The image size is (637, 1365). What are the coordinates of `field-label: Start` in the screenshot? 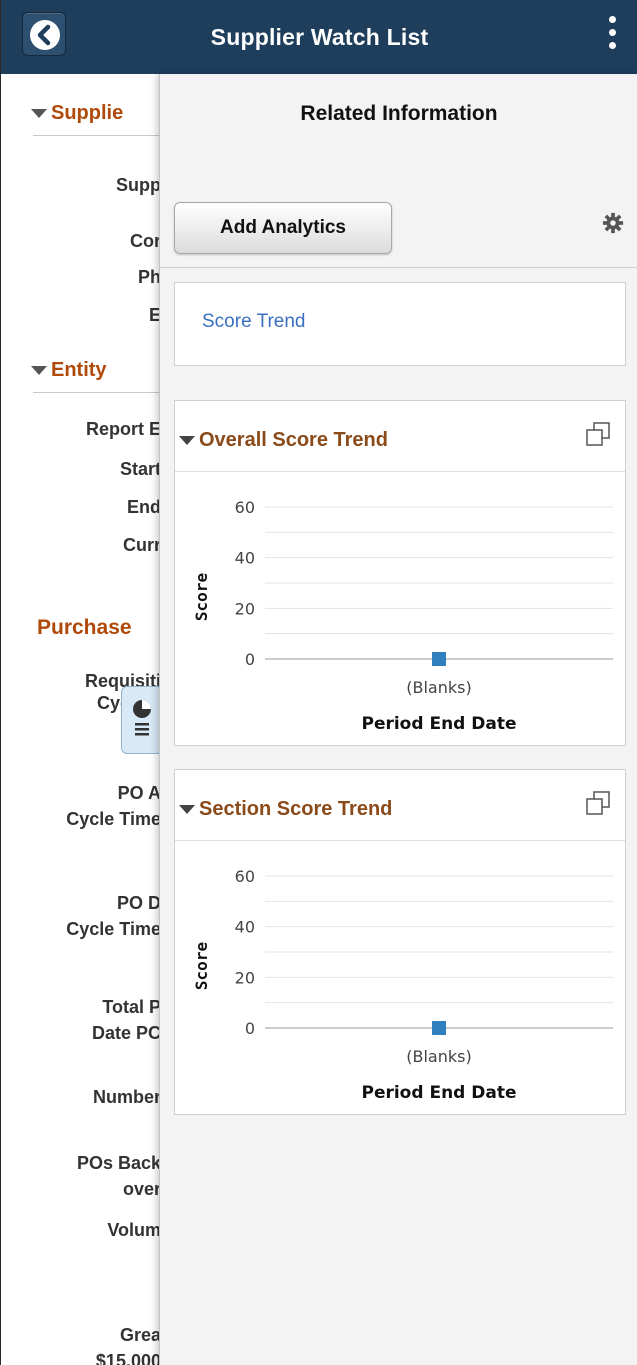 It's located at (140, 469).